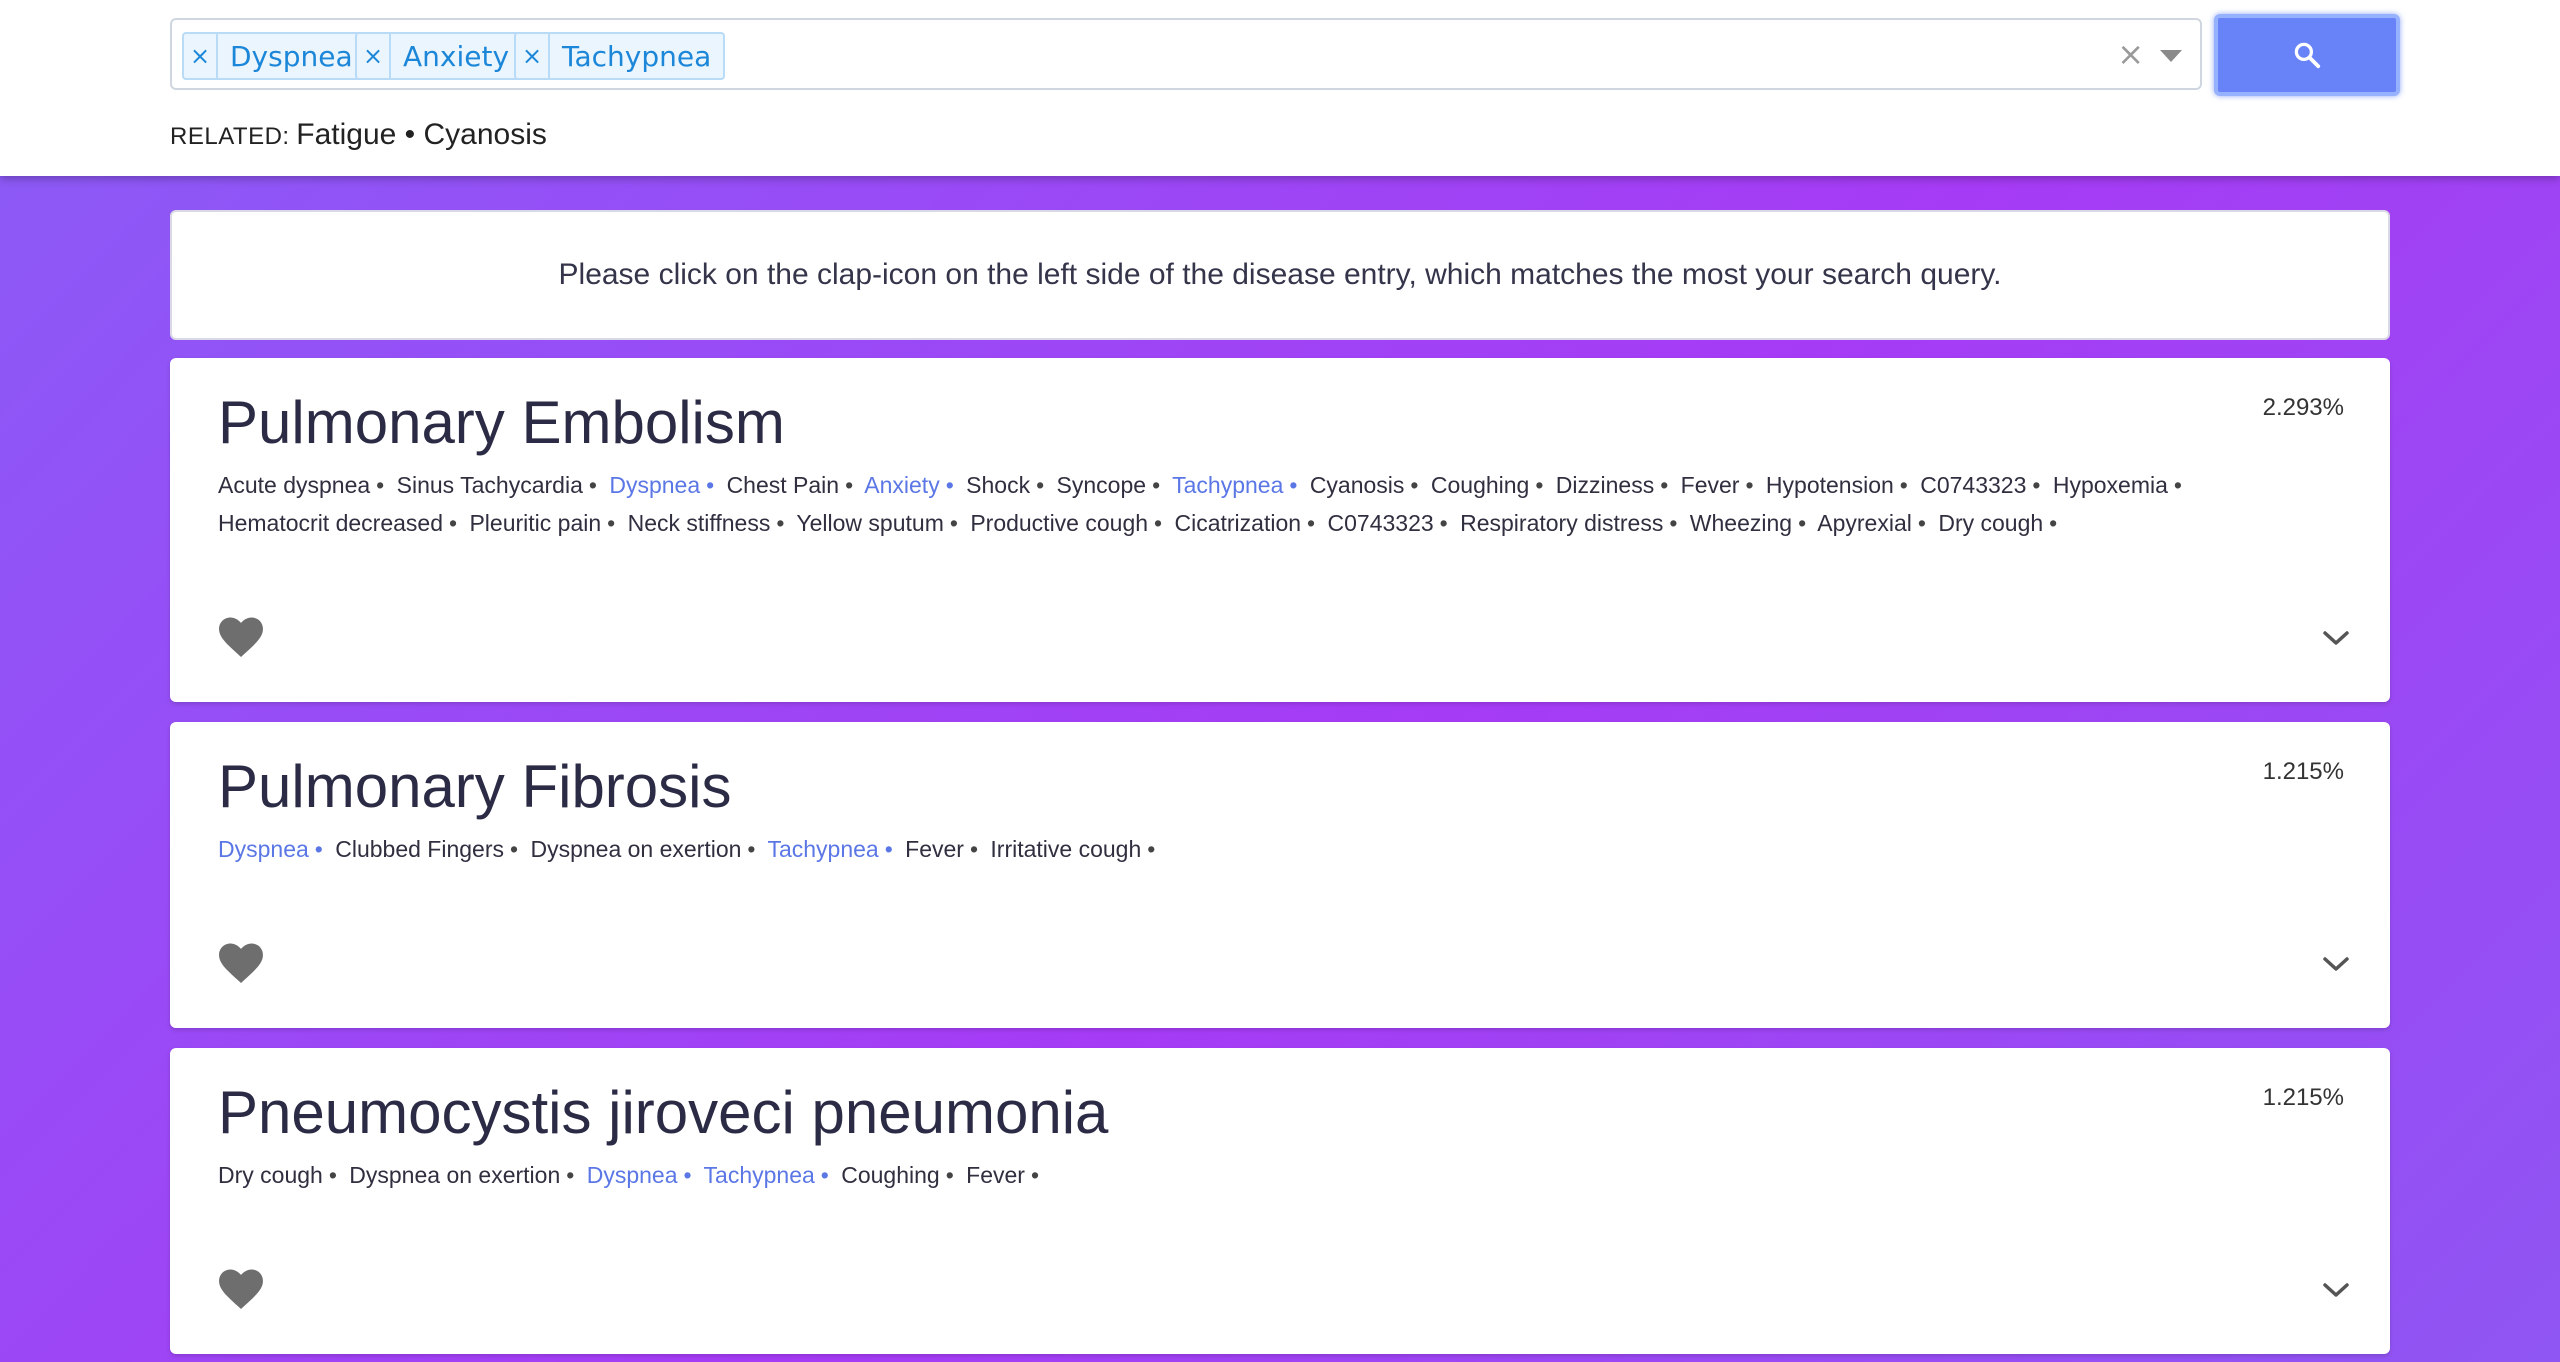  I want to click on symptom-item: Hypoxemia, so click(2110, 485).